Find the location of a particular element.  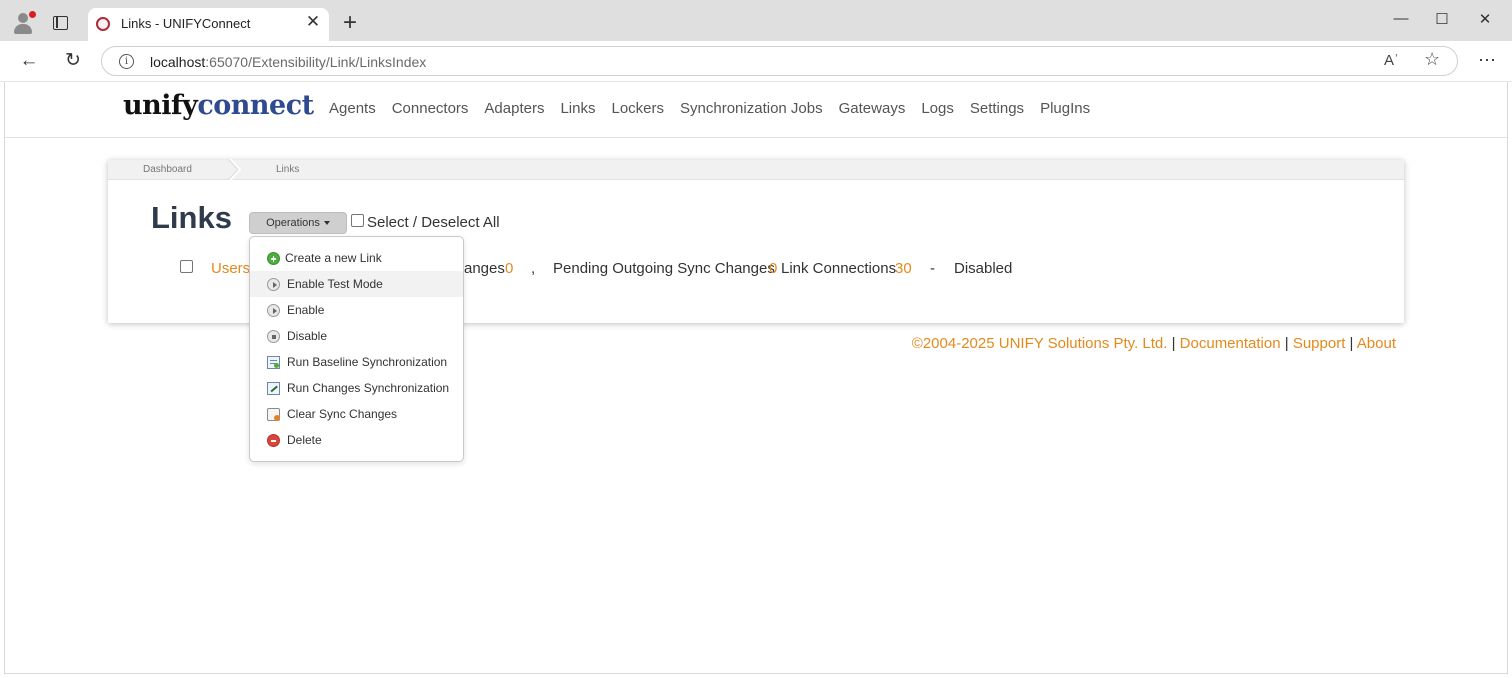

changes-sync-icon is located at coordinates (273, 388).